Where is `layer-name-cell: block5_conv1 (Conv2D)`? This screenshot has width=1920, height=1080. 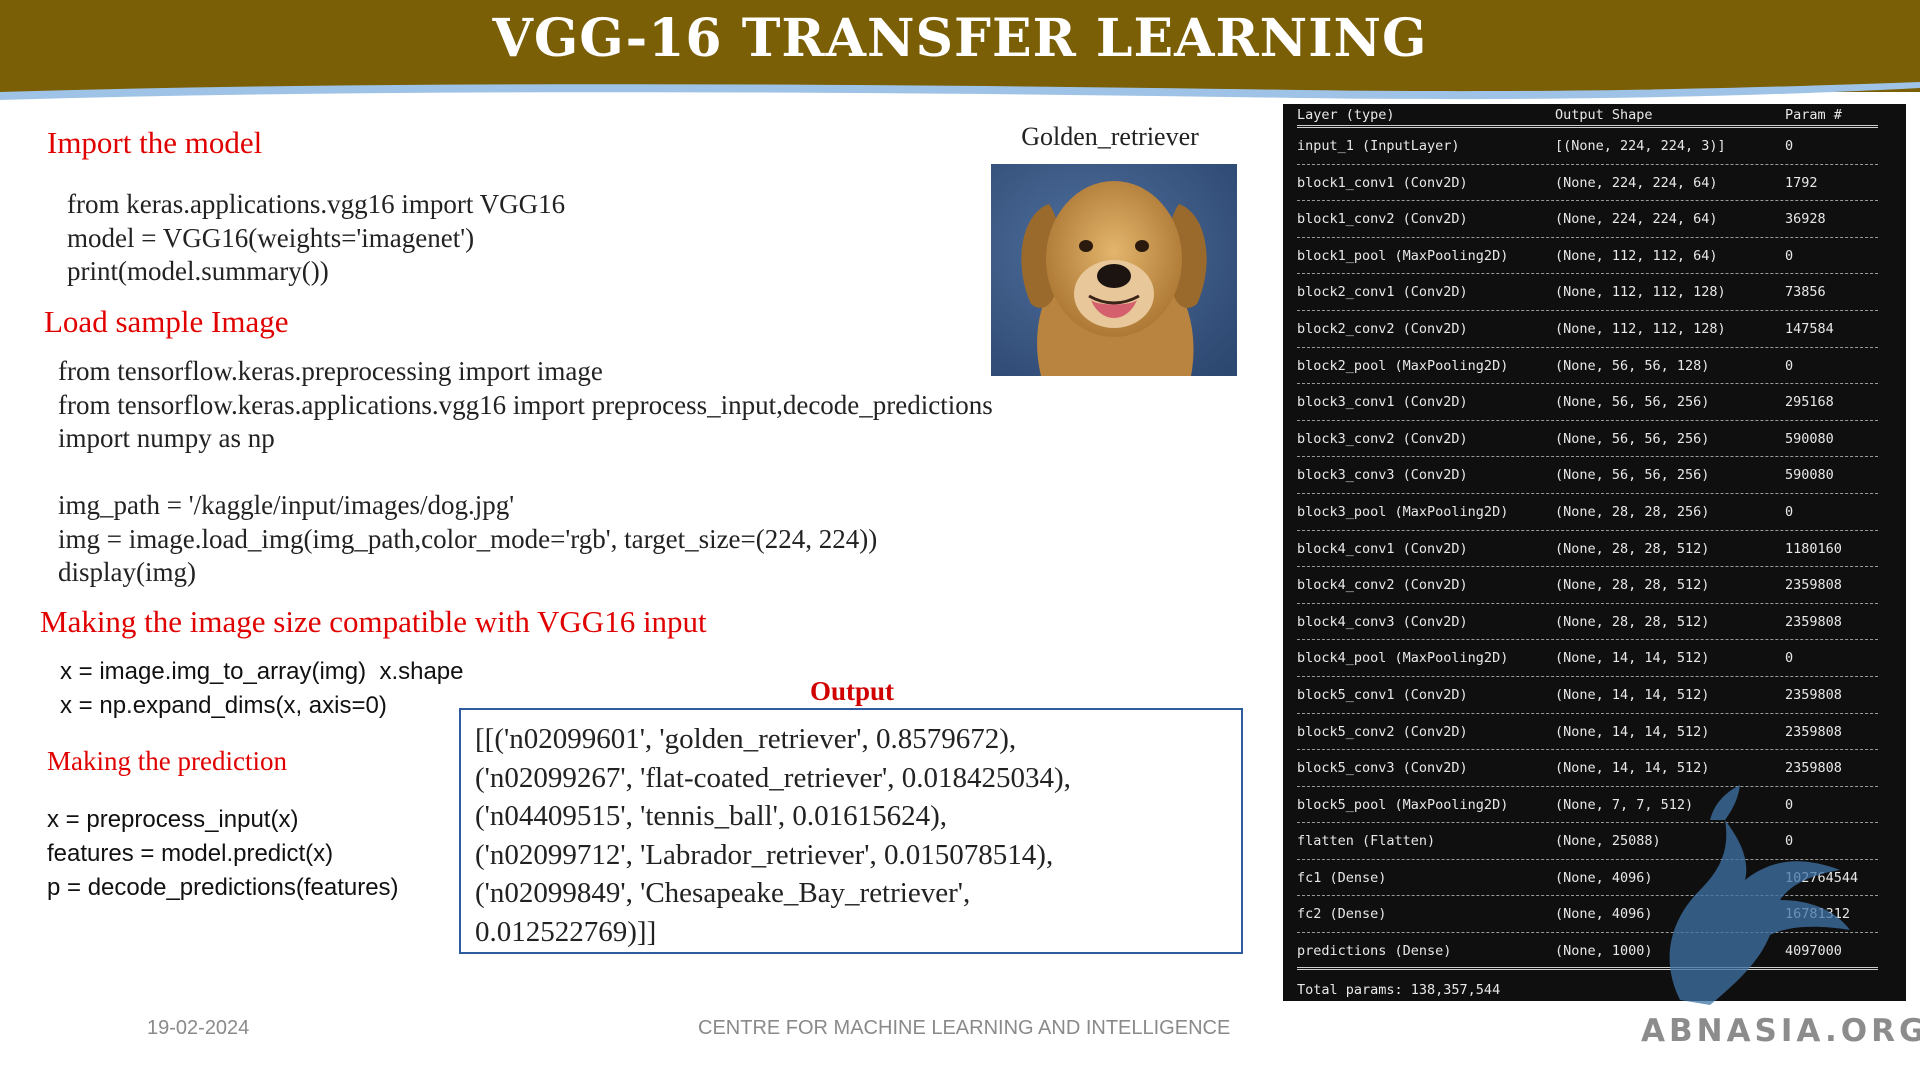 layer-name-cell: block5_conv1 (Conv2D) is located at coordinates (1382, 694).